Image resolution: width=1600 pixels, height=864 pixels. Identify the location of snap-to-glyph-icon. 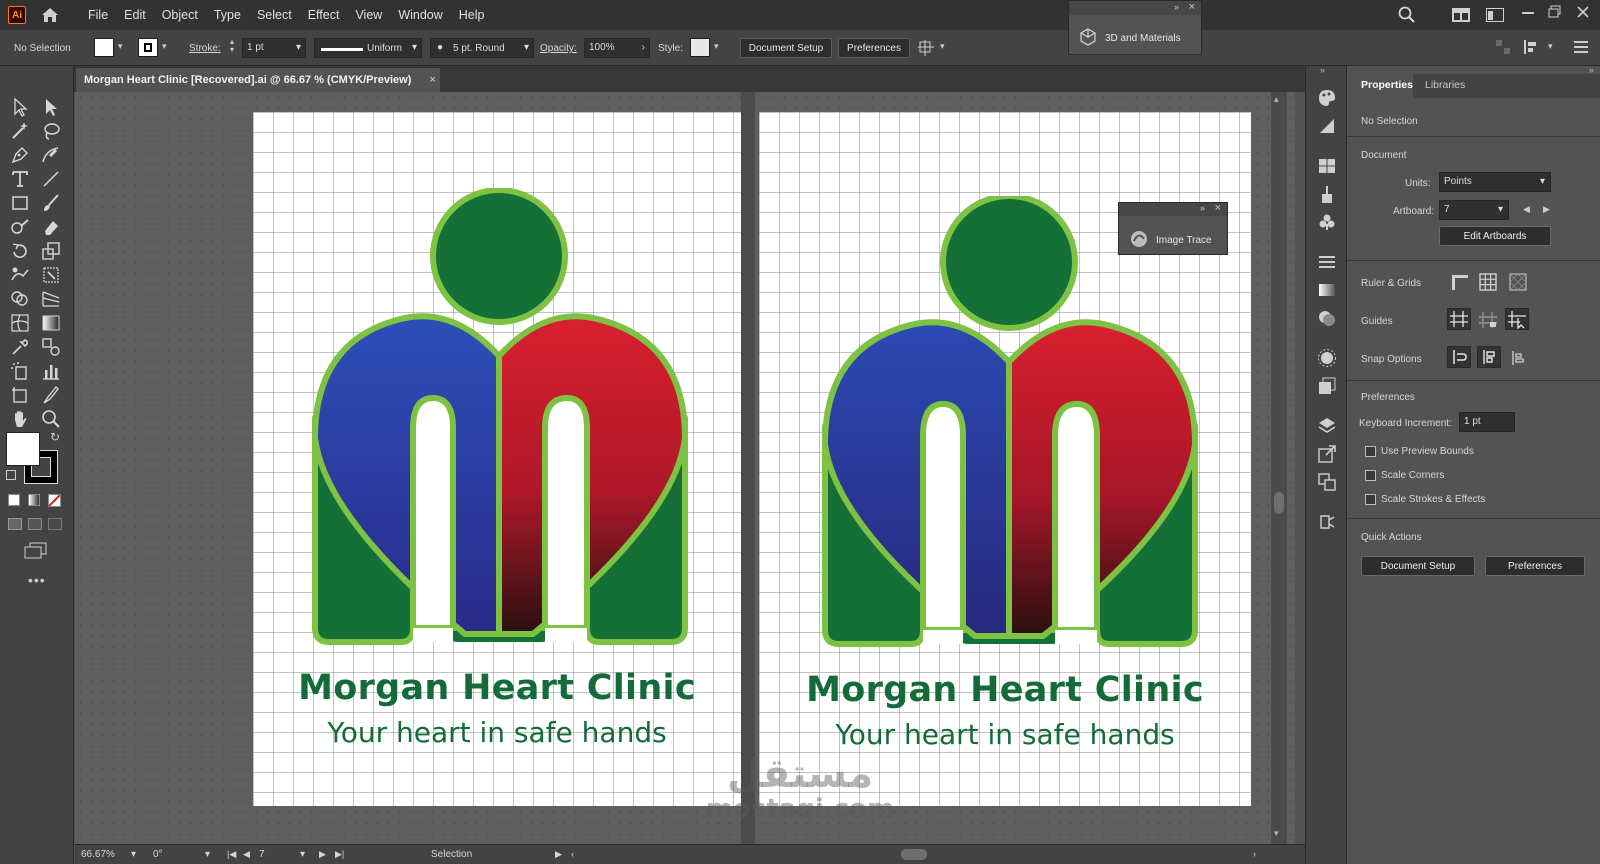
(1518, 358).